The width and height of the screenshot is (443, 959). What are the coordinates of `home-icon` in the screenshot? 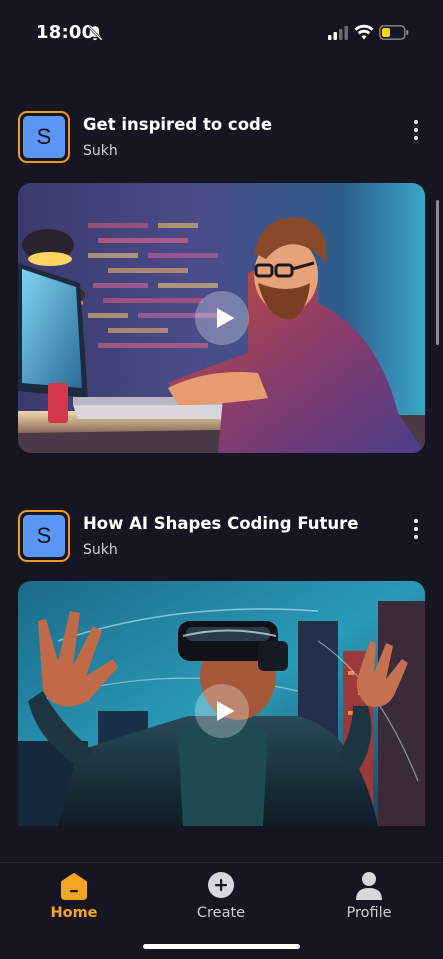 It's located at (74, 886).